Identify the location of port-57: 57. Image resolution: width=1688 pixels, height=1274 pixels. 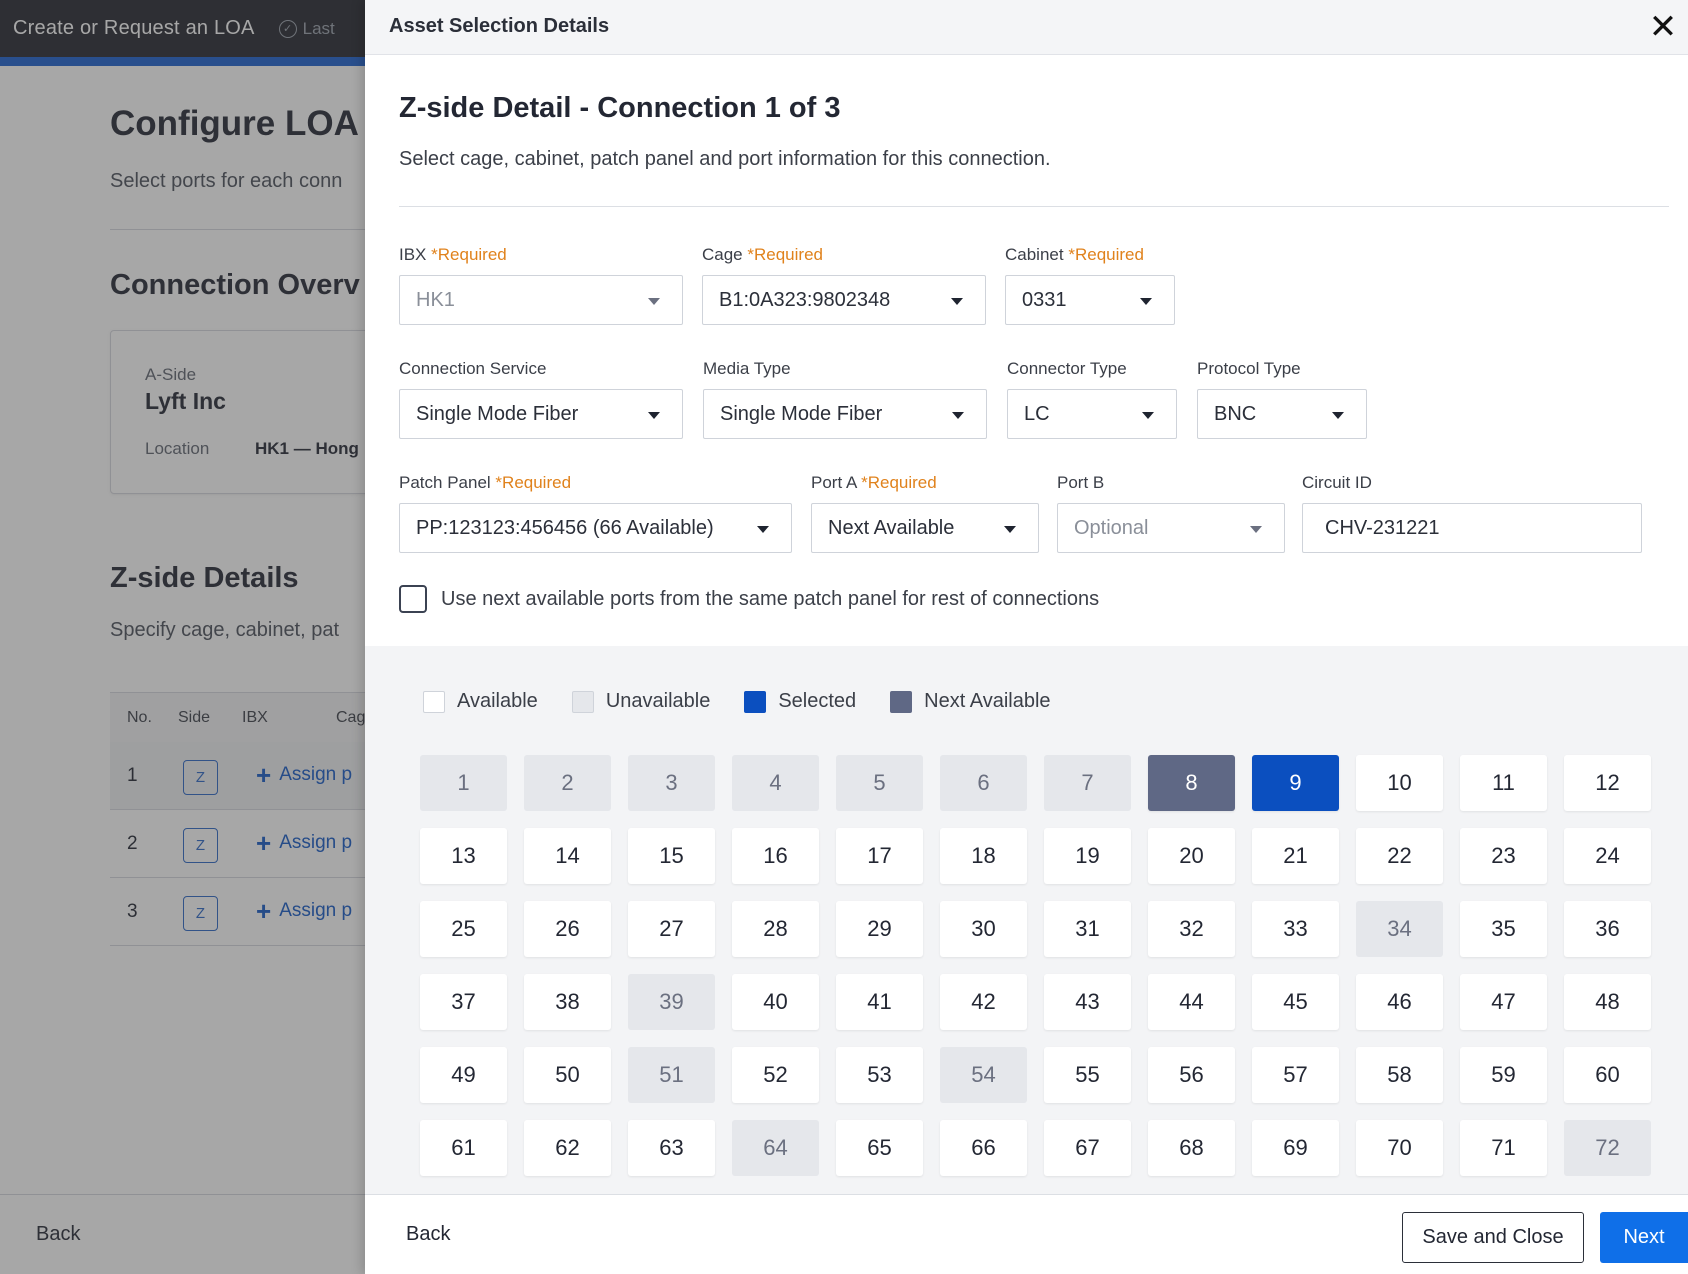
(1295, 1075).